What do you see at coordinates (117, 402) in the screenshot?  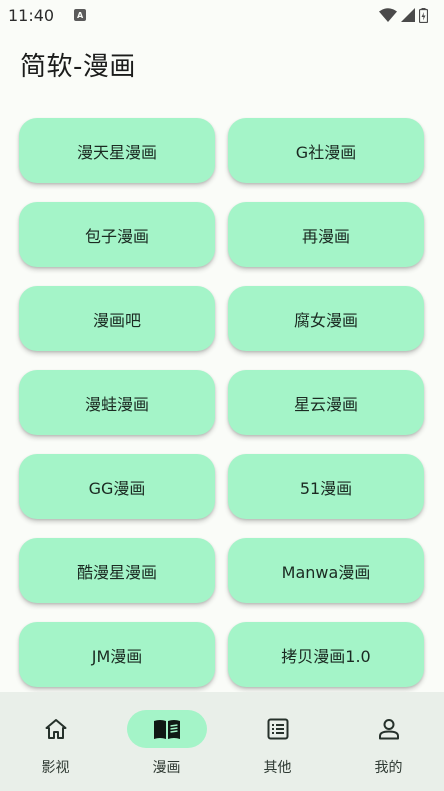 I see `source-button: 漫蛙漫画` at bounding box center [117, 402].